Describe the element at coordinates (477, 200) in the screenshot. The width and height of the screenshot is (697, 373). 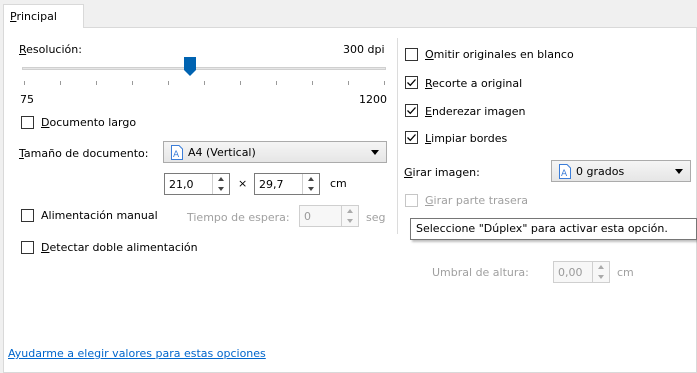
I see `rotate-back-label: Girar parte trasera` at that location.